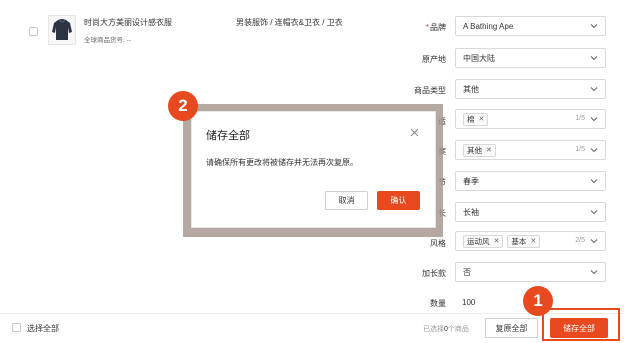 This screenshot has height=343, width=624. What do you see at coordinates (33, 31) in the screenshot?
I see `product-row-checkbox` at bounding box center [33, 31].